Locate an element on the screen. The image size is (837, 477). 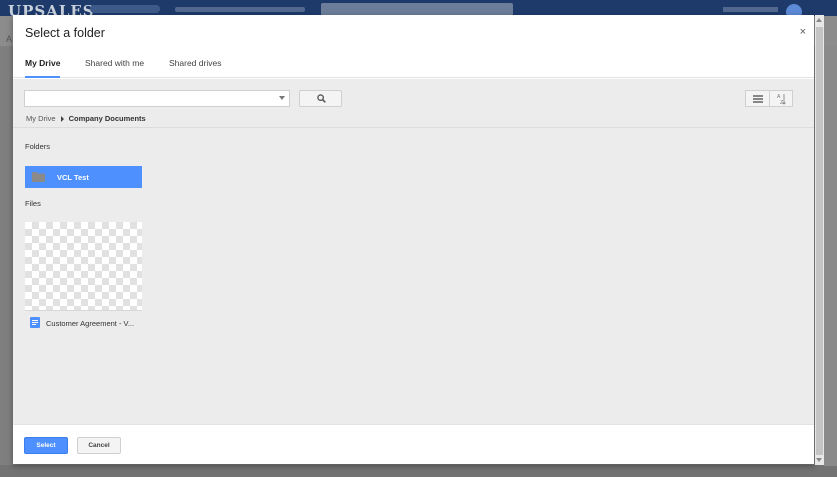
folder-icon is located at coordinates (38, 177).